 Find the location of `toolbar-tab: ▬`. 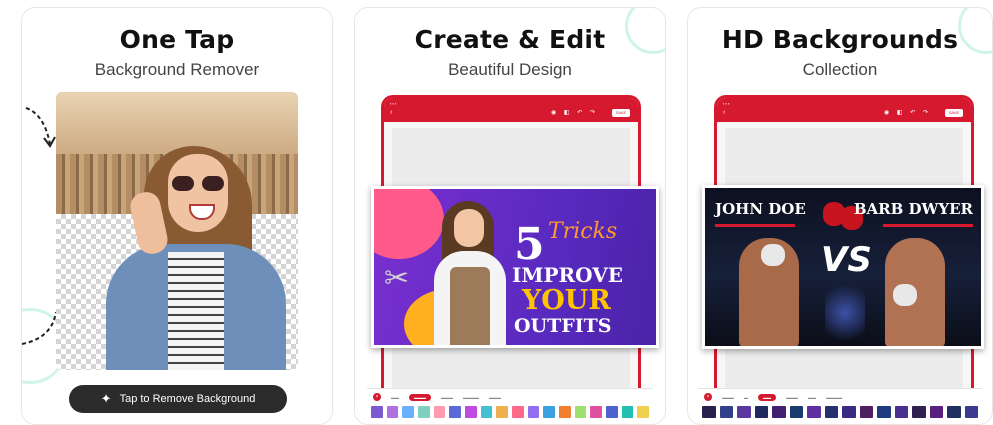

toolbar-tab: ▬ is located at coordinates (746, 397).